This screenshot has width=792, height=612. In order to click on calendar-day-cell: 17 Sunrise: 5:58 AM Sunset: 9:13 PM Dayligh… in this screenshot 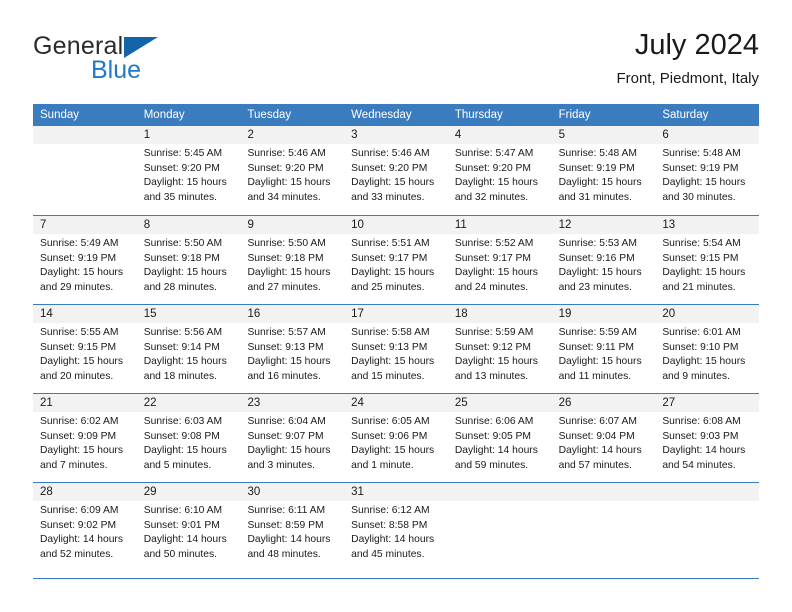, I will do `click(396, 349)`.